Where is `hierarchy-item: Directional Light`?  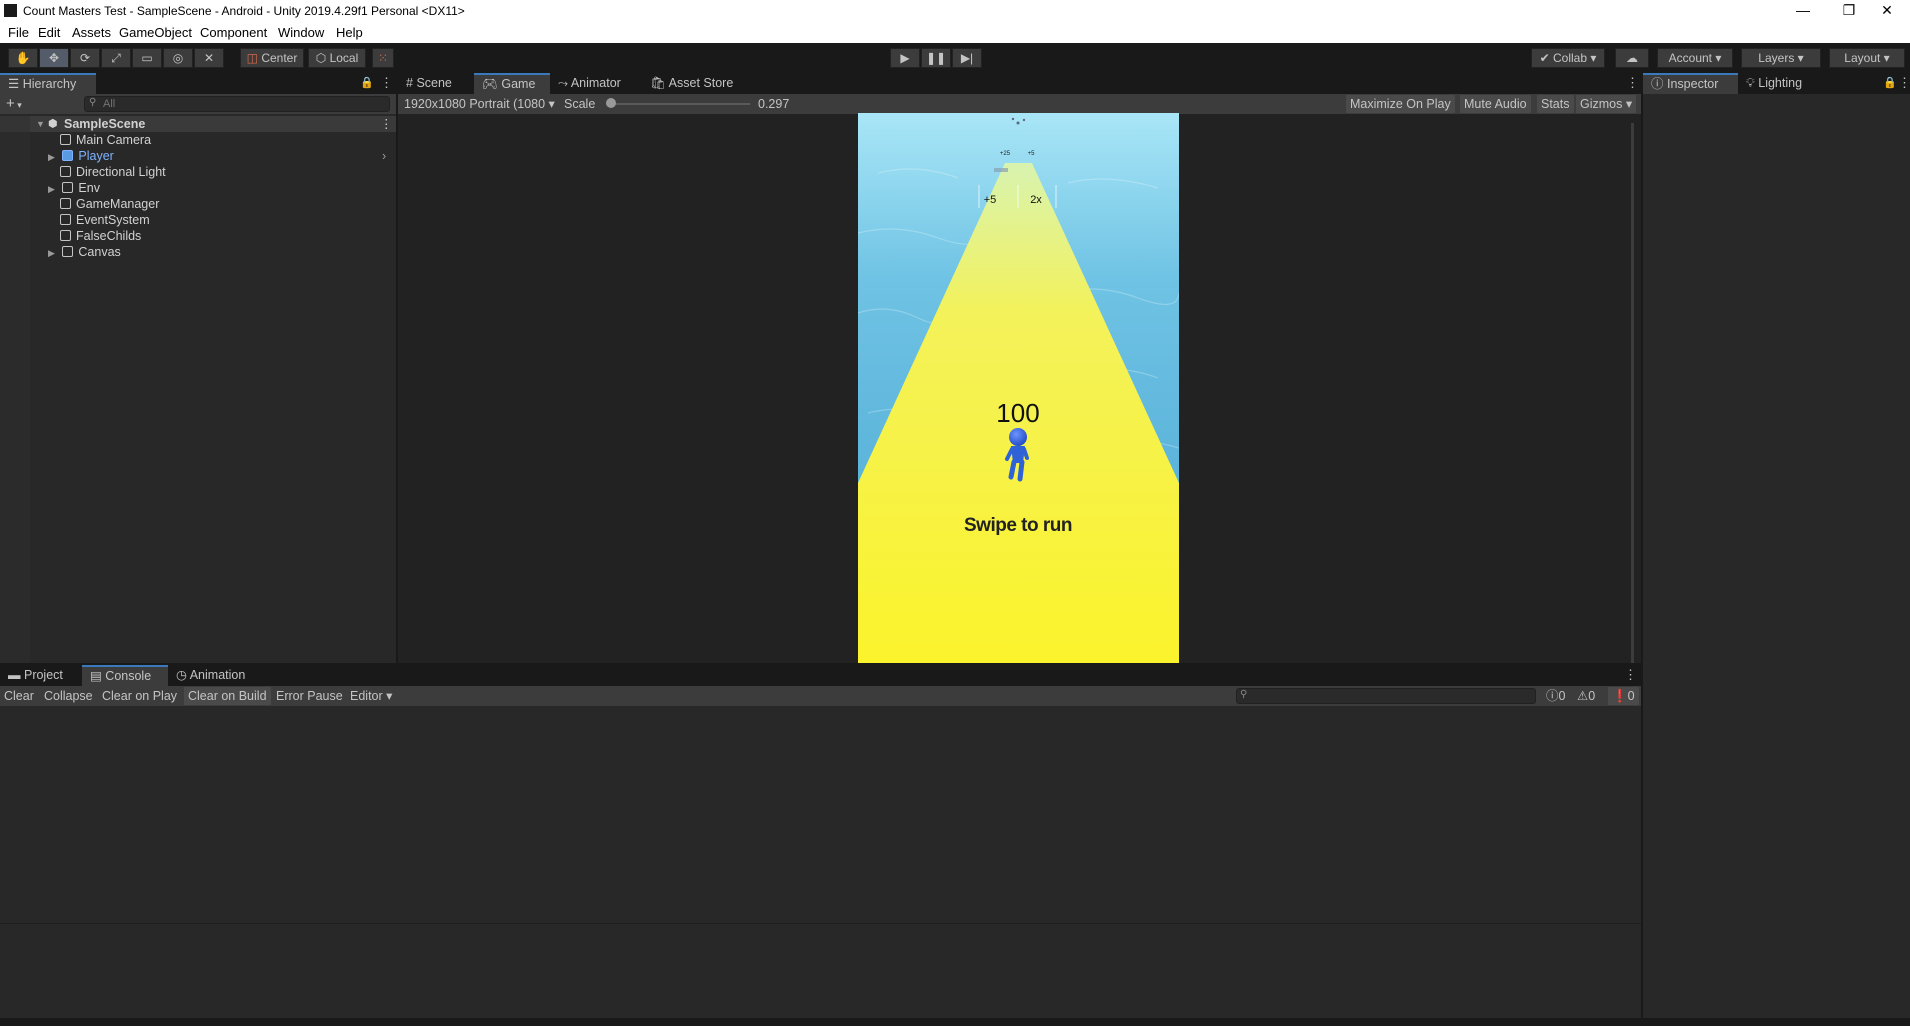 hierarchy-item: Directional Light is located at coordinates (113, 172).